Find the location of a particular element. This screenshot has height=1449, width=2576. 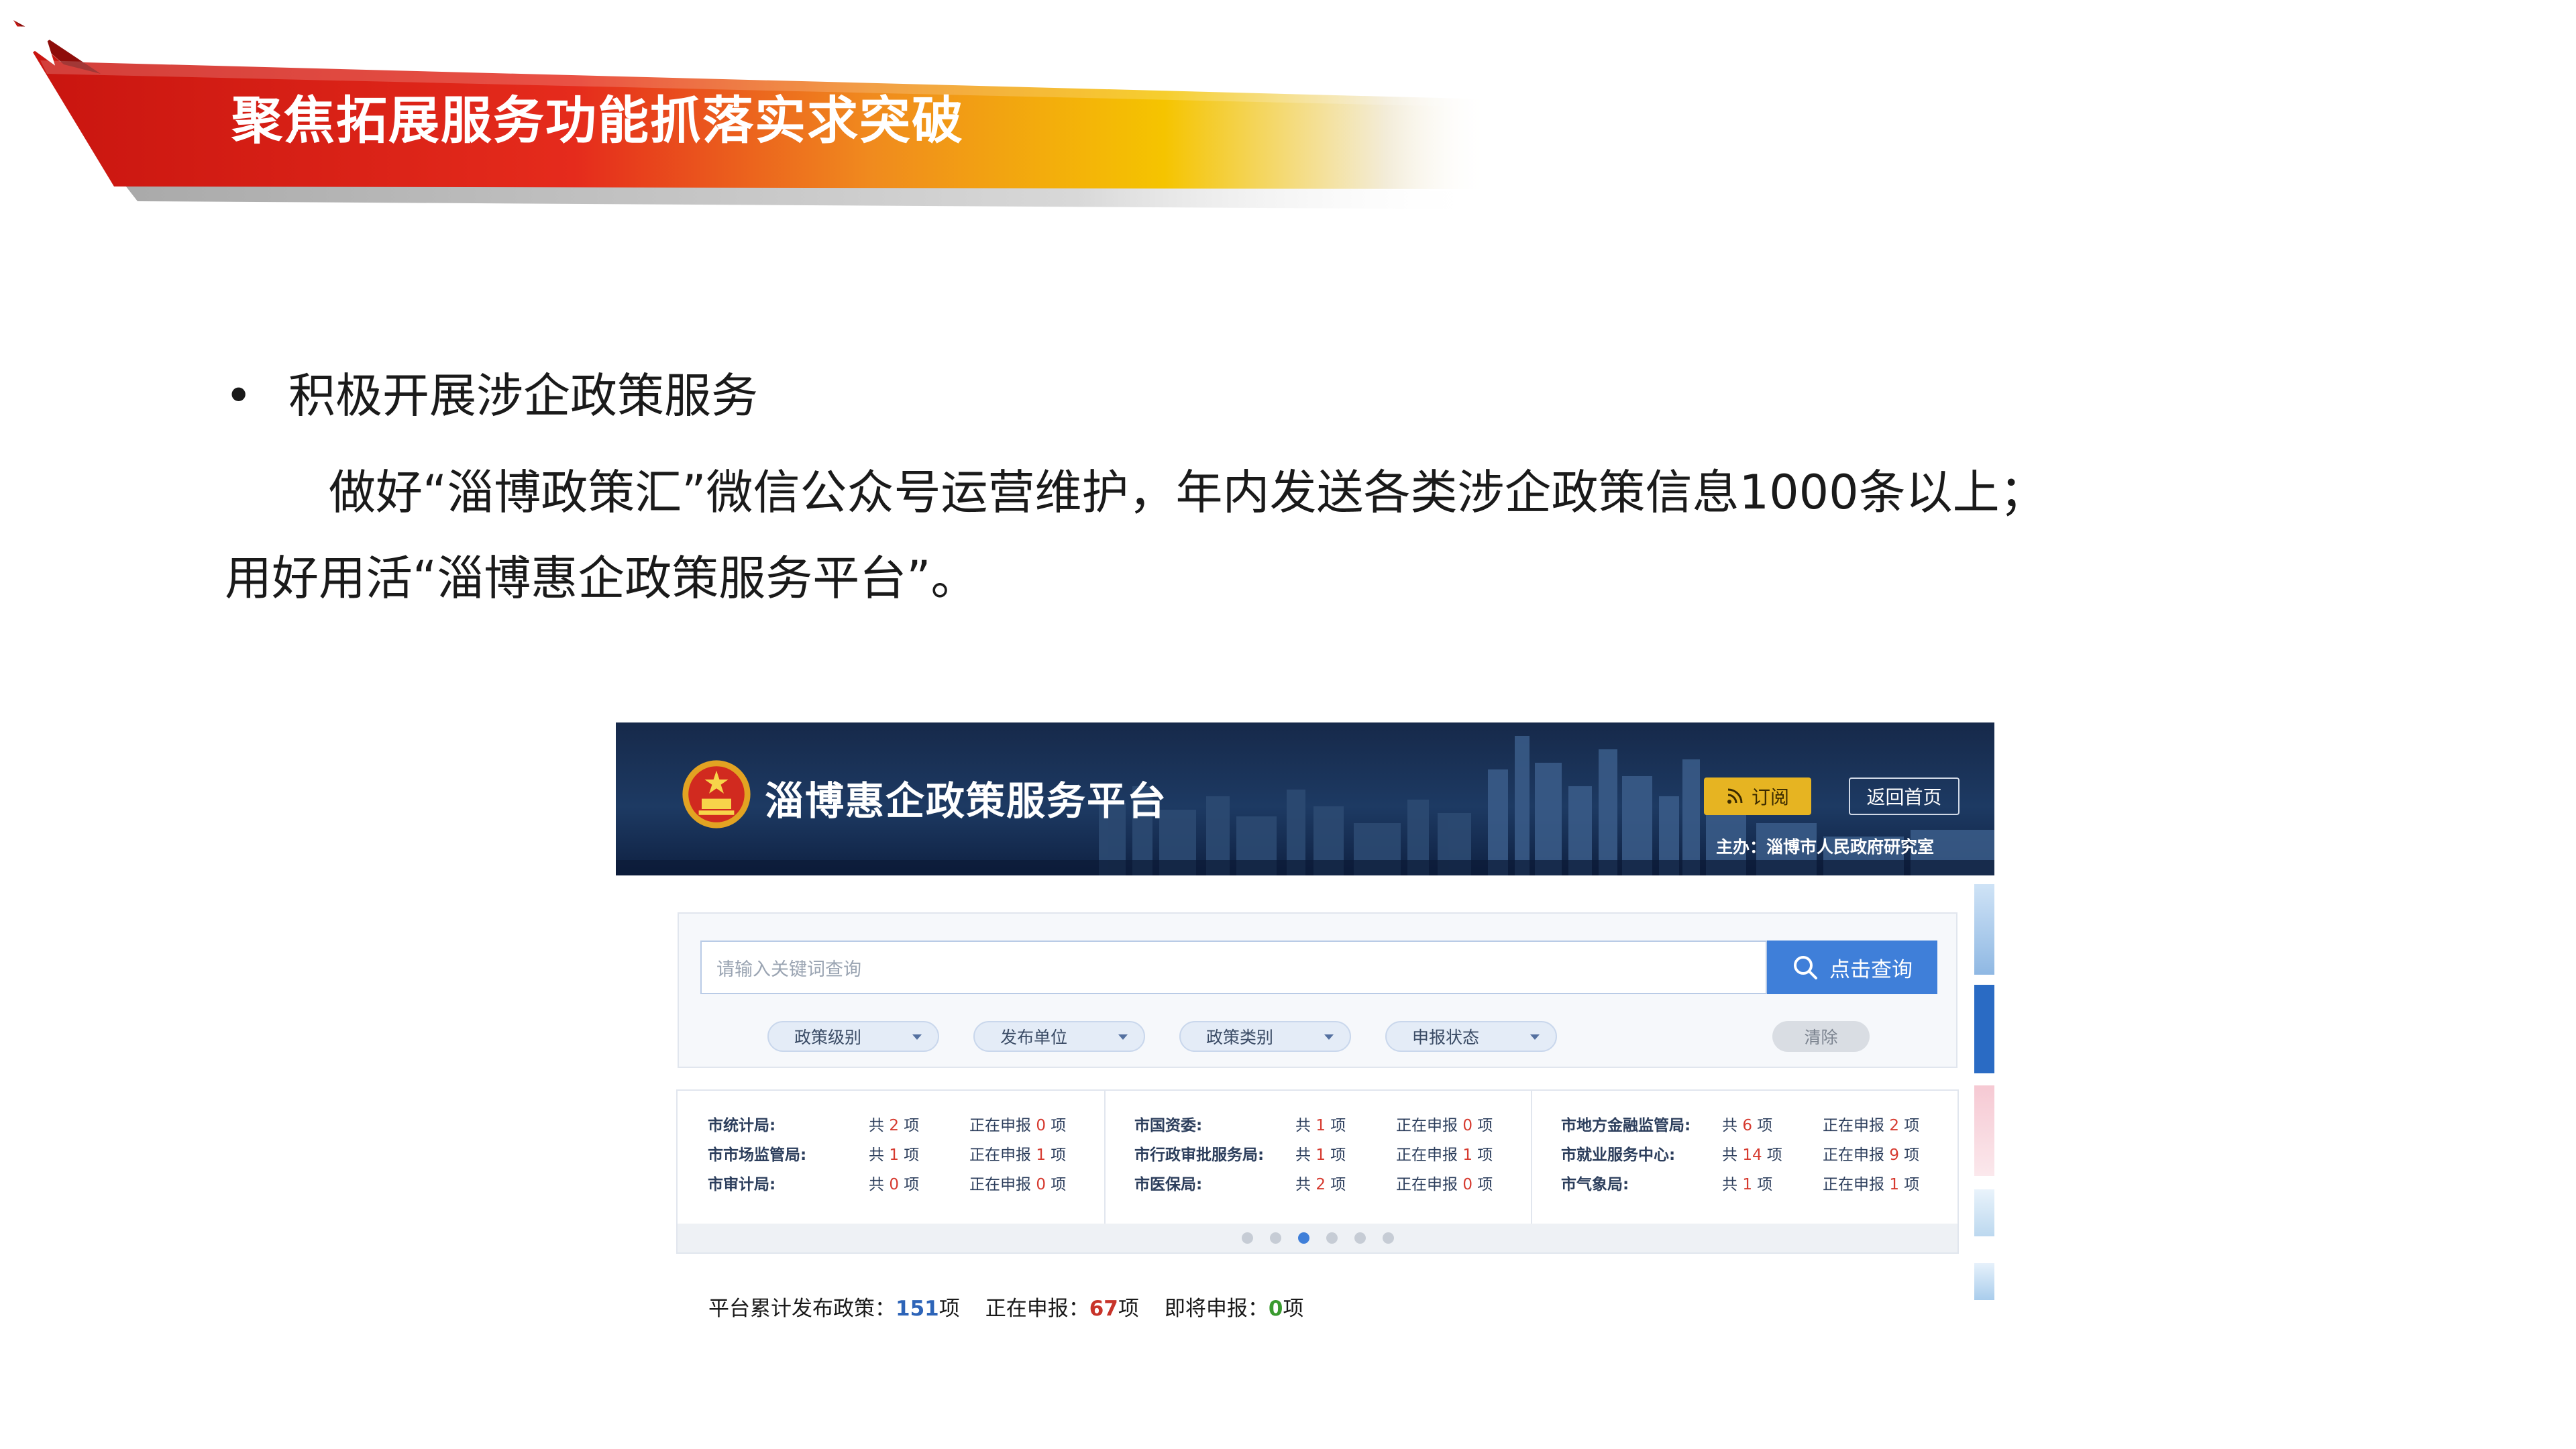

bullet-item: • 积极开展涉企政策服务 is located at coordinates (491, 396).